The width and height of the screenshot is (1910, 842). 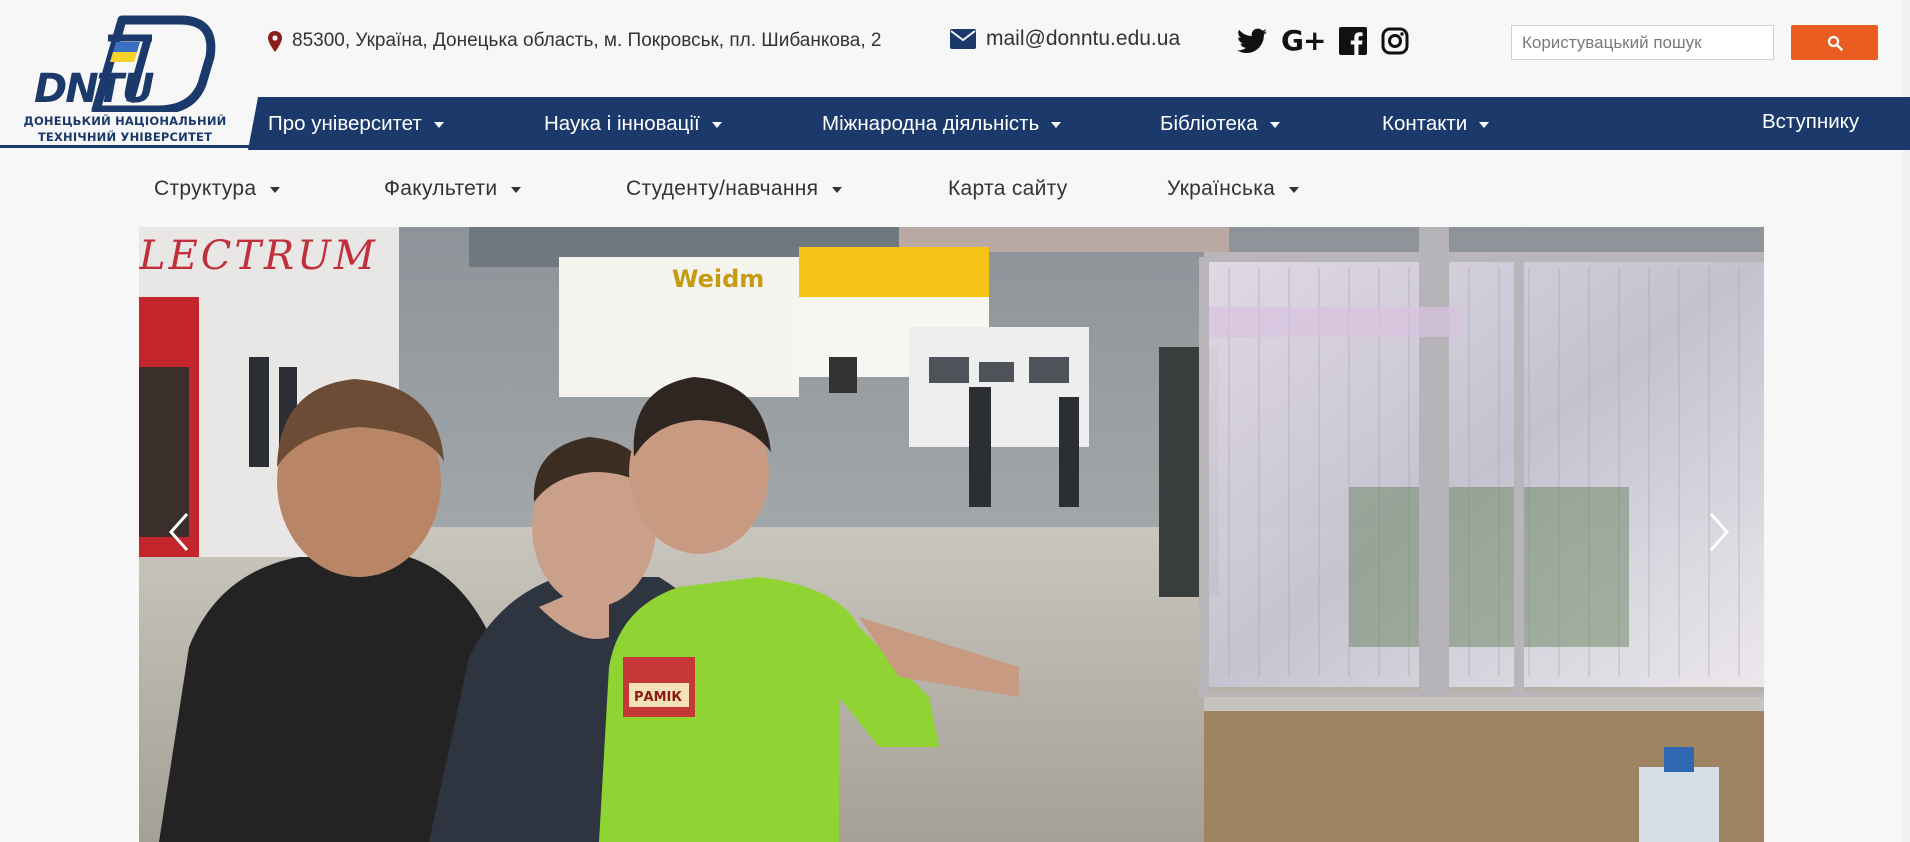 I want to click on university-name-line1: ДОНЕЦЬКИЙ НАЦІОНАЛЬНИЙ, so click(x=125, y=121).